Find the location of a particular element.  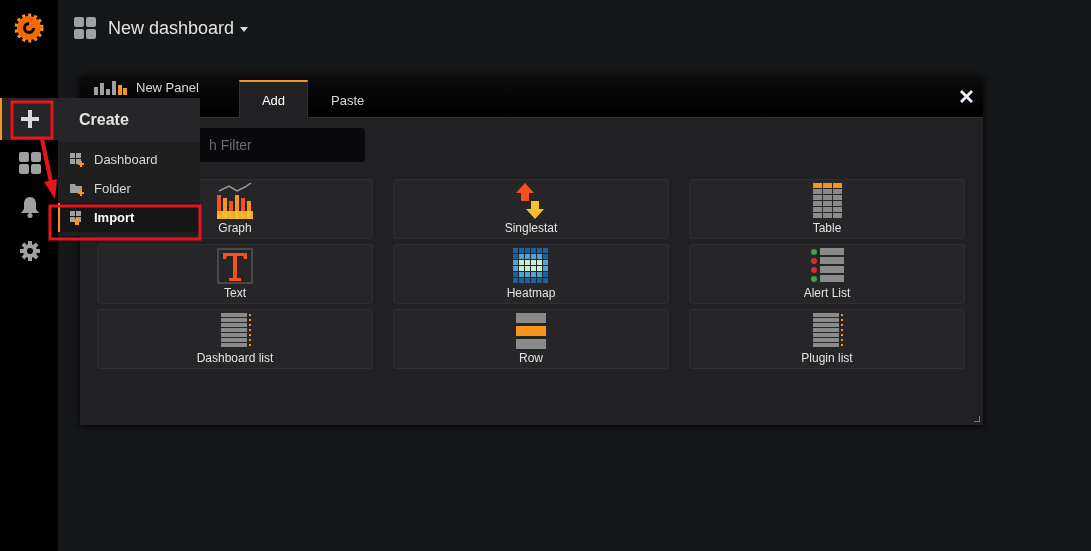

gear-icon is located at coordinates (30, 251).